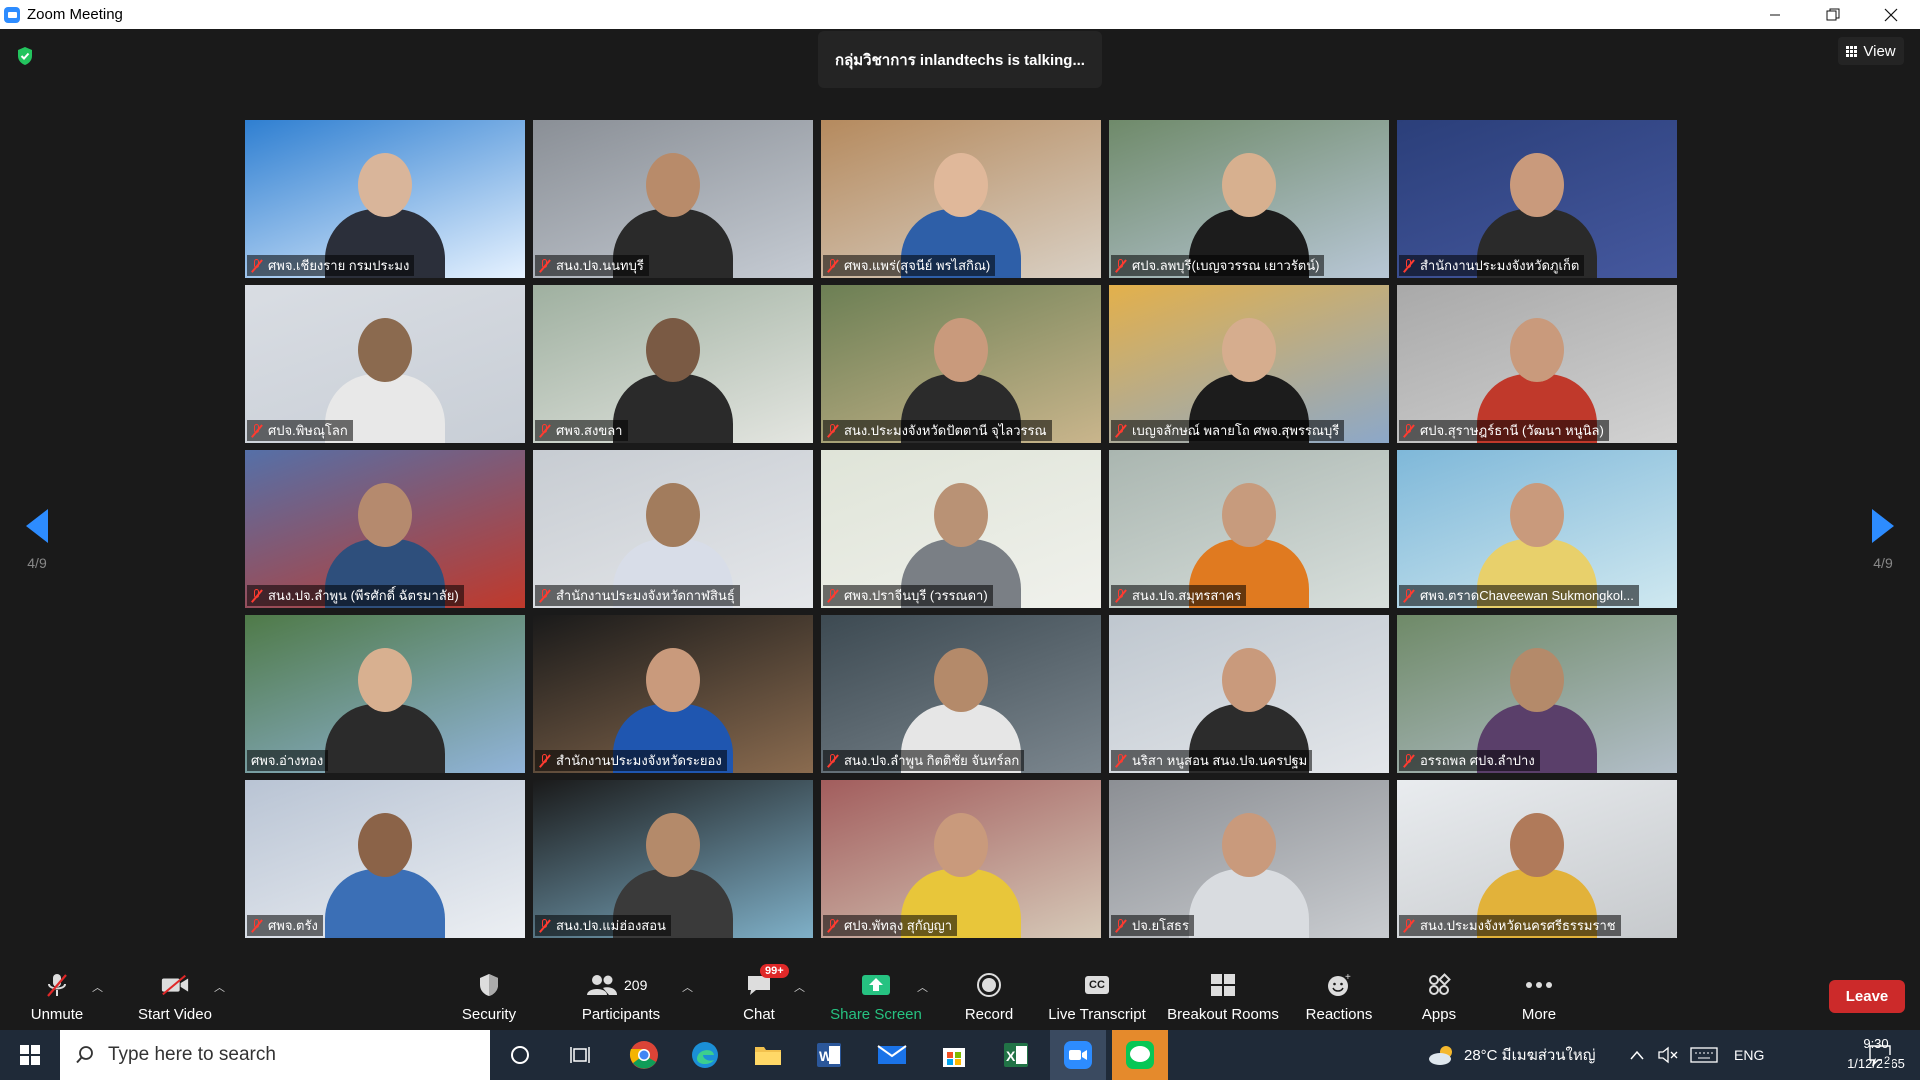 This screenshot has width=1920, height=1080. I want to click on participant-video-tile: สนง.ปจ.ลำพูน กิตติชัย จันทร์ลก, so click(961, 694).